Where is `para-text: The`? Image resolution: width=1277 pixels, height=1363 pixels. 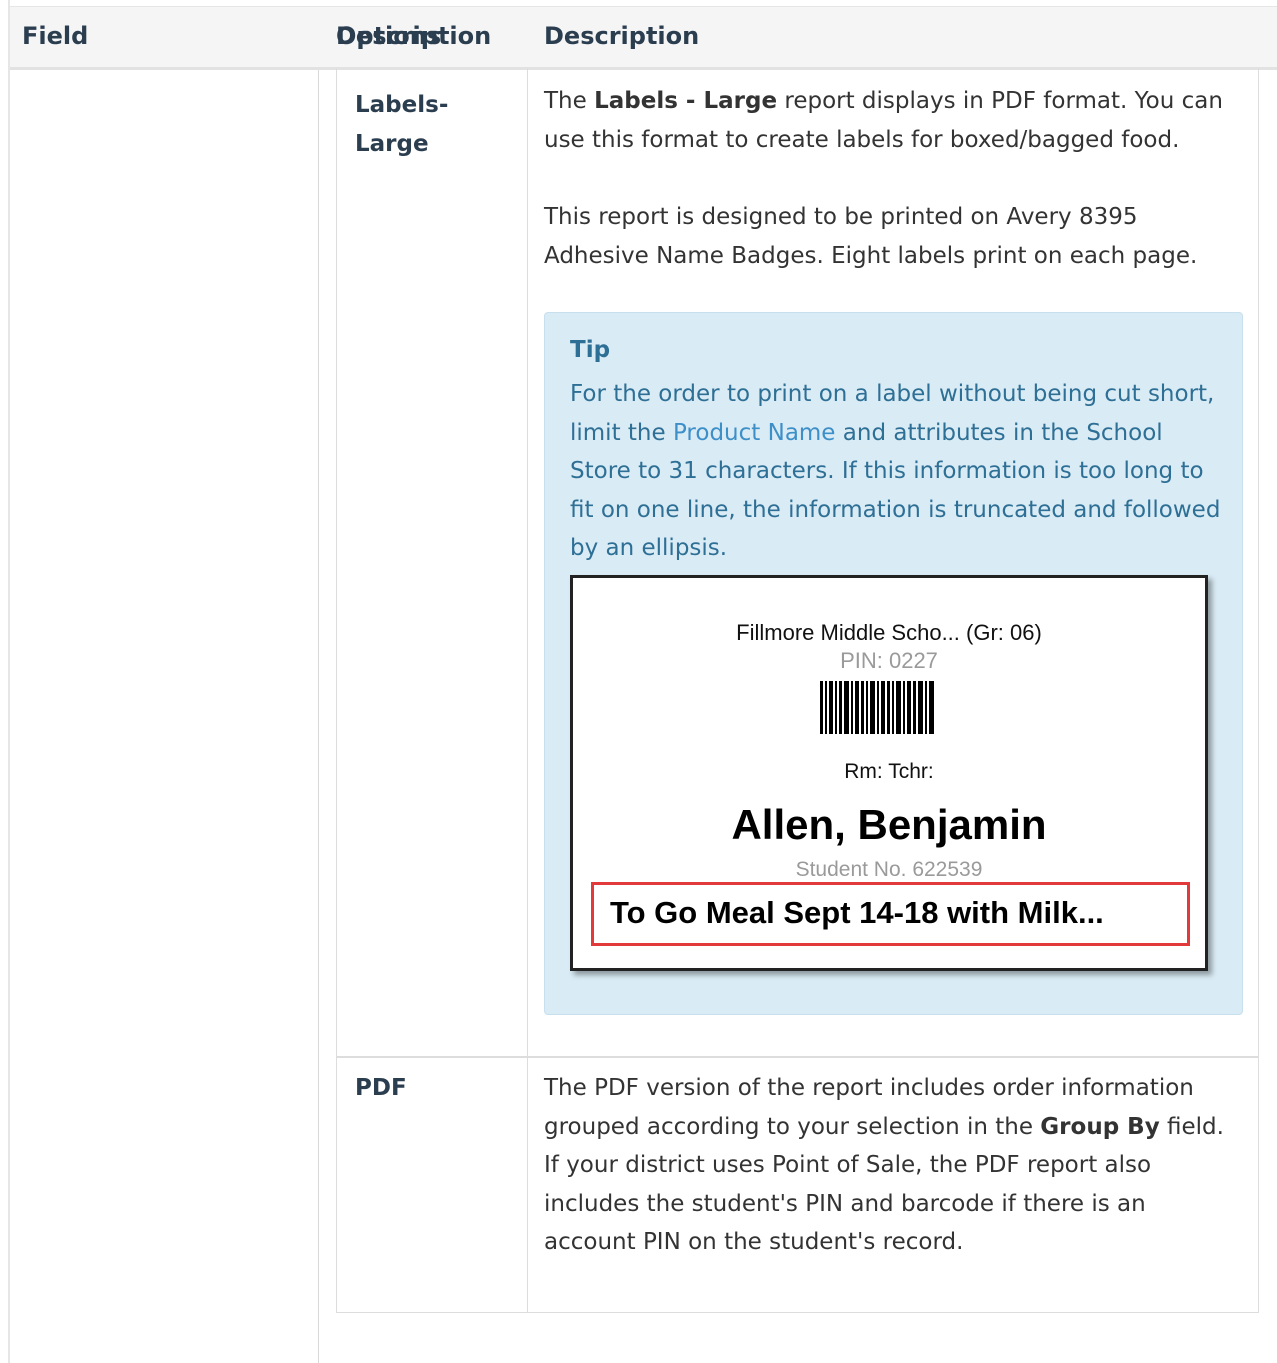
para-text: The is located at coordinates (569, 101).